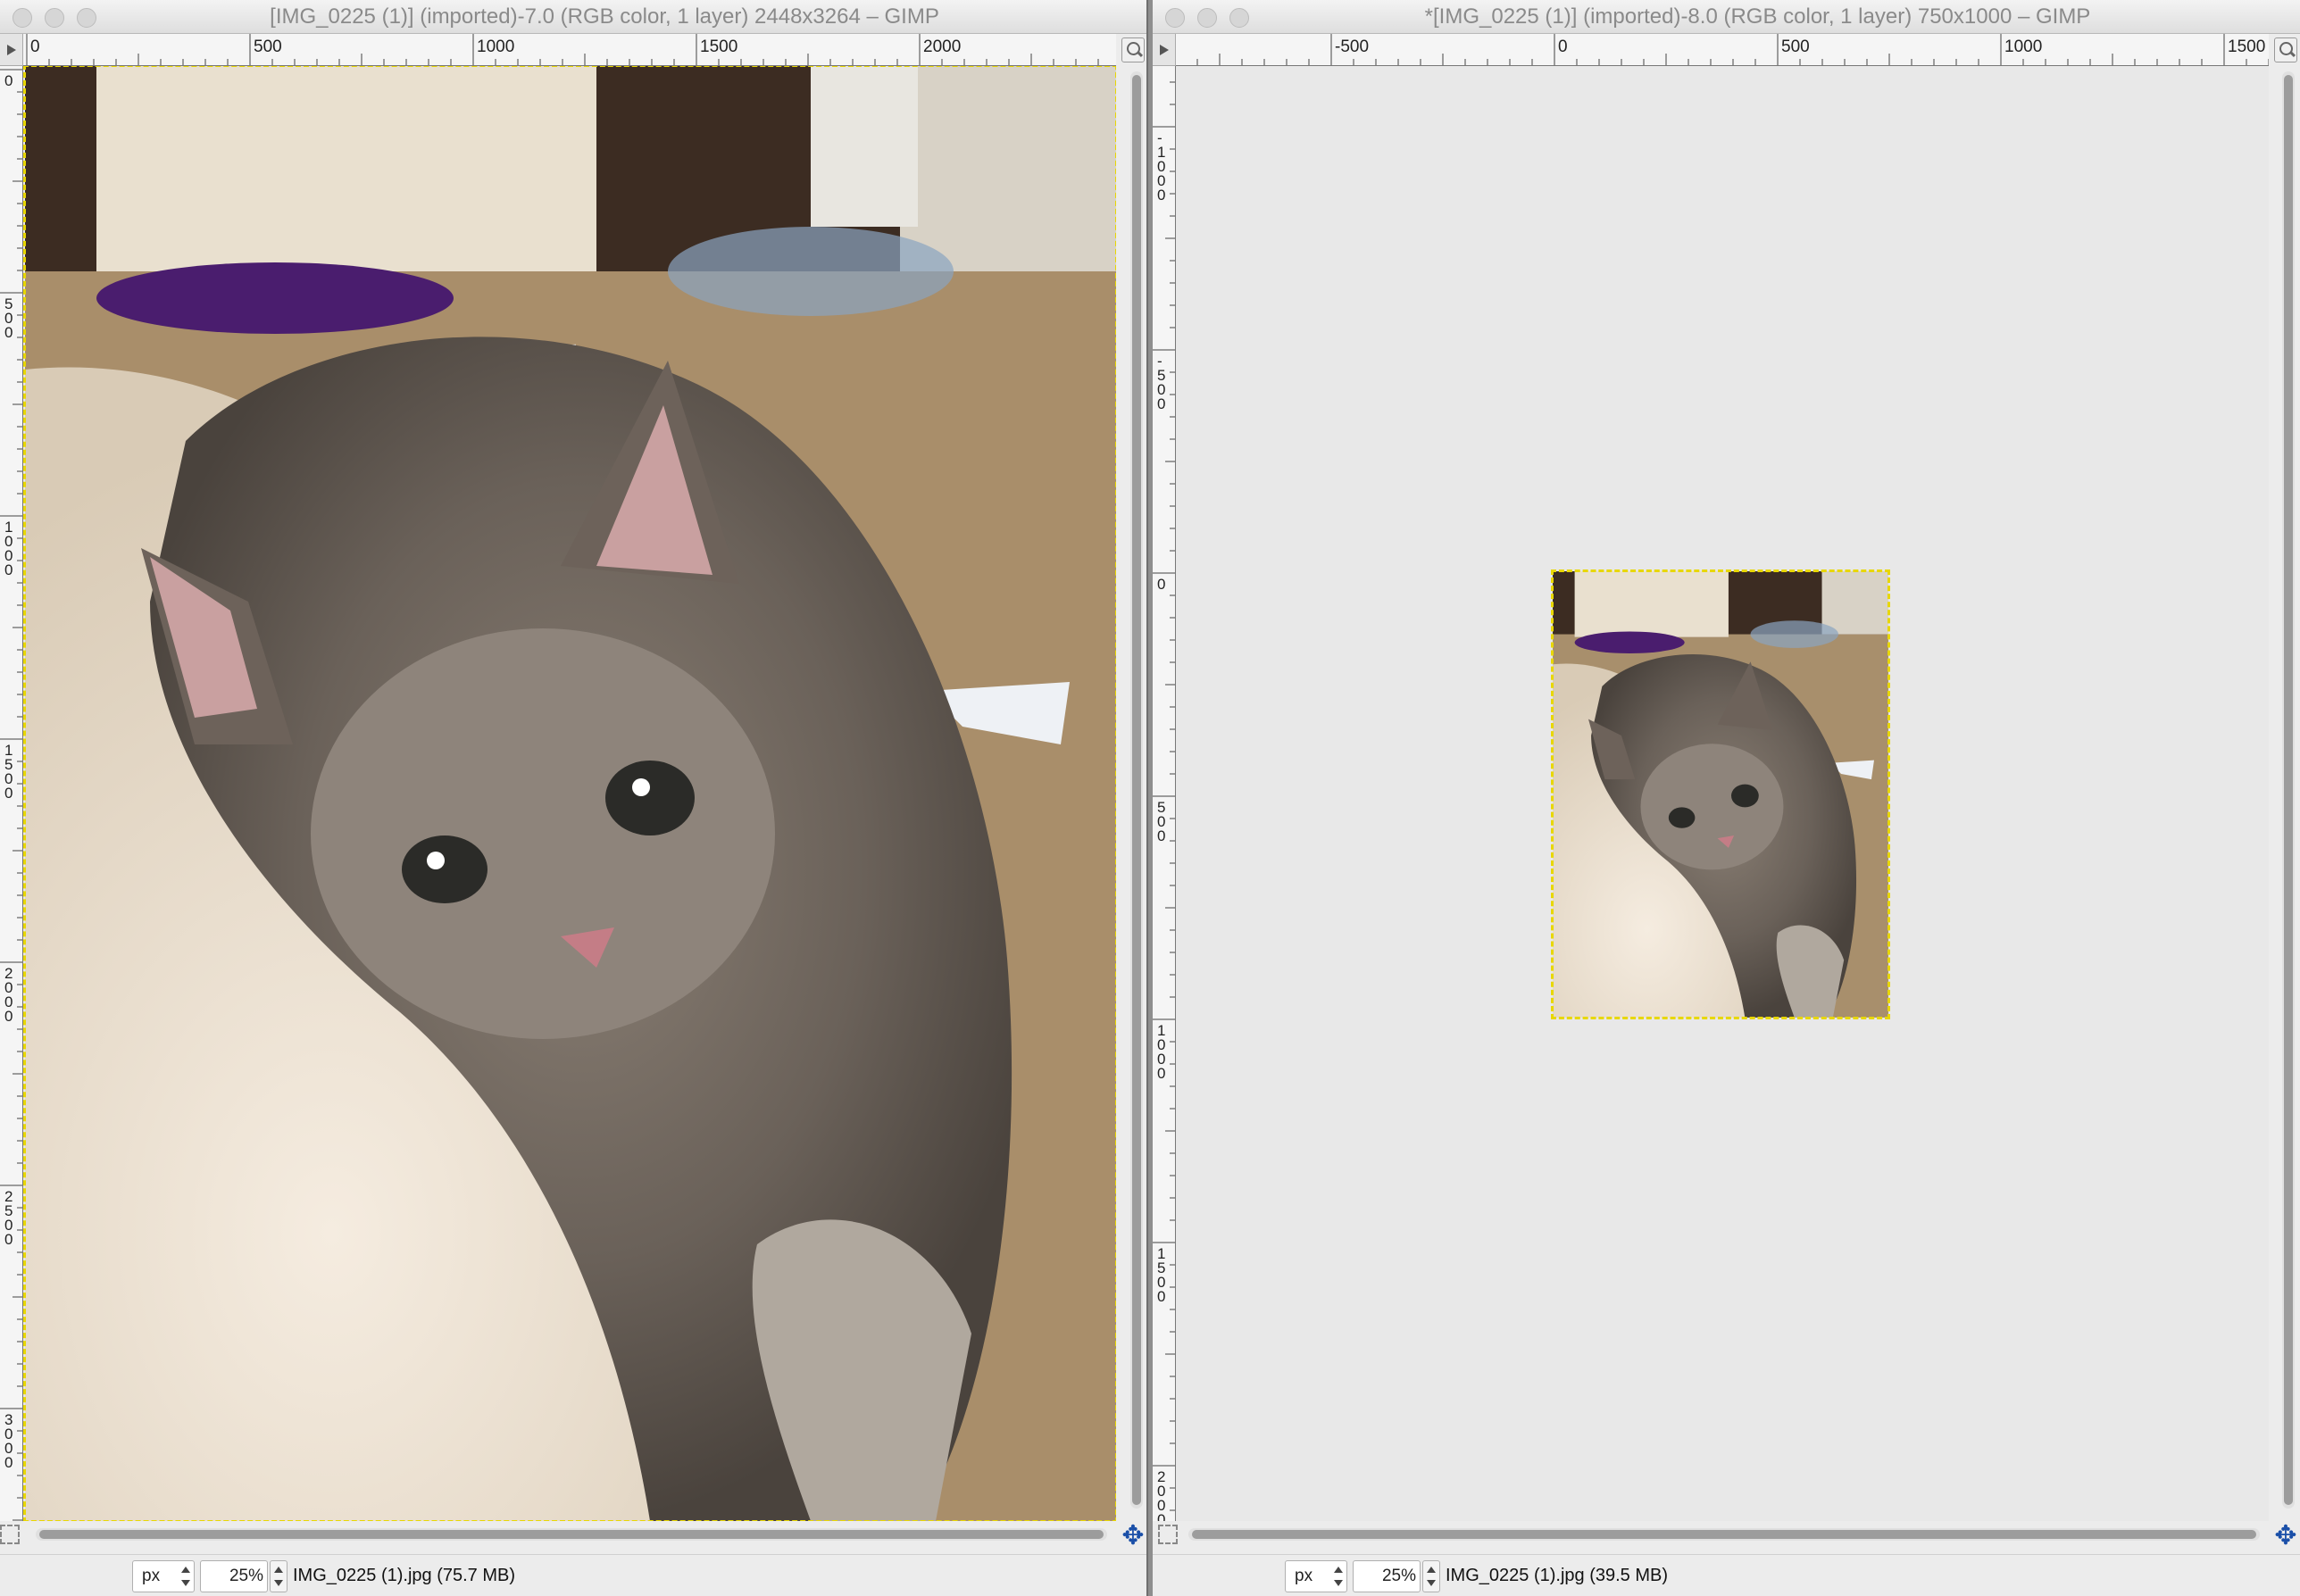 This screenshot has width=2300, height=1596. I want to click on horizontal-ruler: -500 0 500 1000 1500, so click(1723, 50).